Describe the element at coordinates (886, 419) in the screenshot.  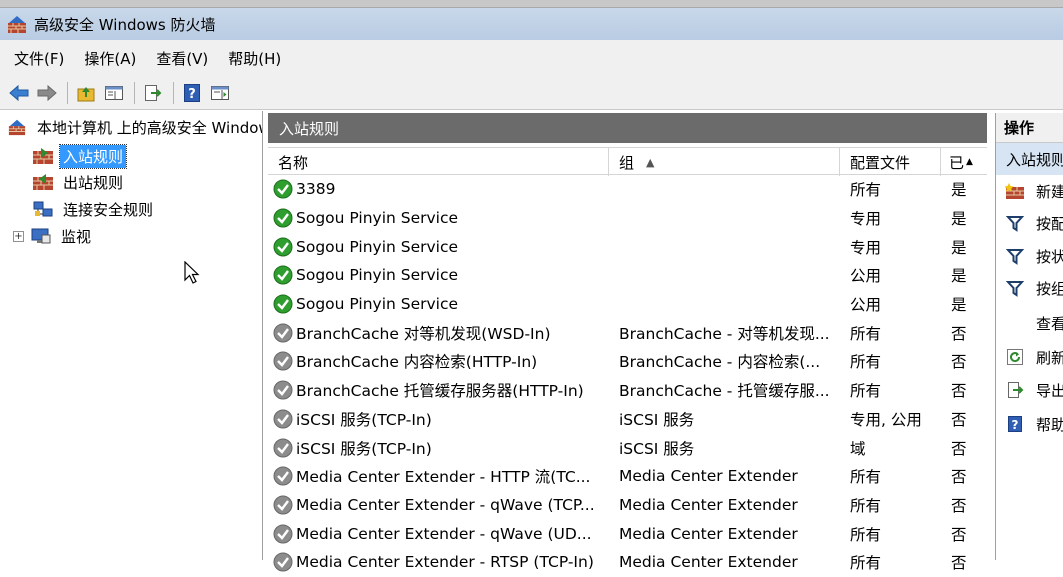
I see `cell-profile: 专用, 公用` at that location.